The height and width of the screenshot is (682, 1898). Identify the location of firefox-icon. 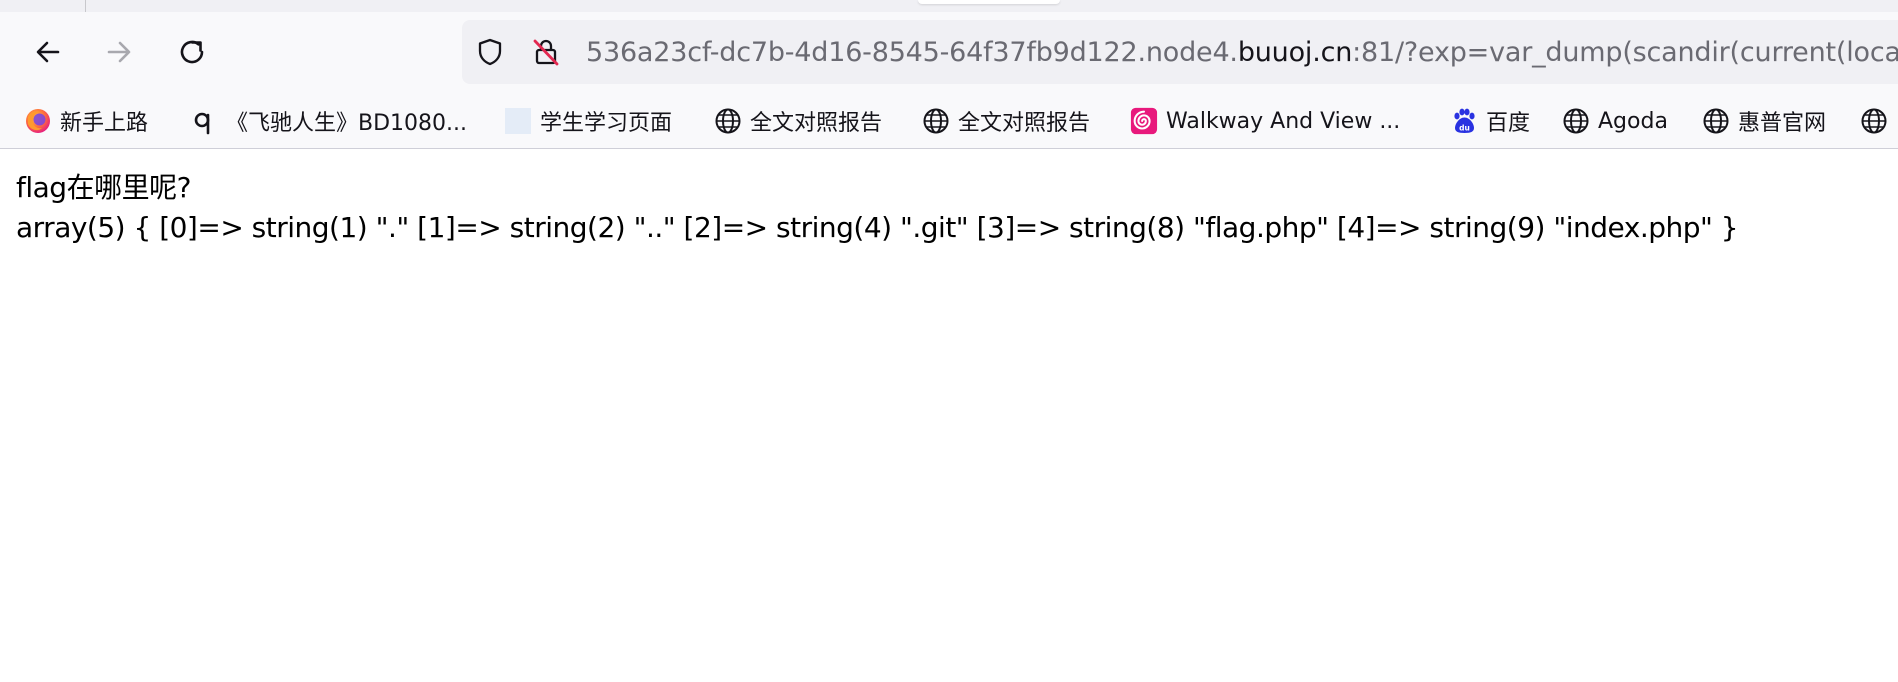
(38, 121).